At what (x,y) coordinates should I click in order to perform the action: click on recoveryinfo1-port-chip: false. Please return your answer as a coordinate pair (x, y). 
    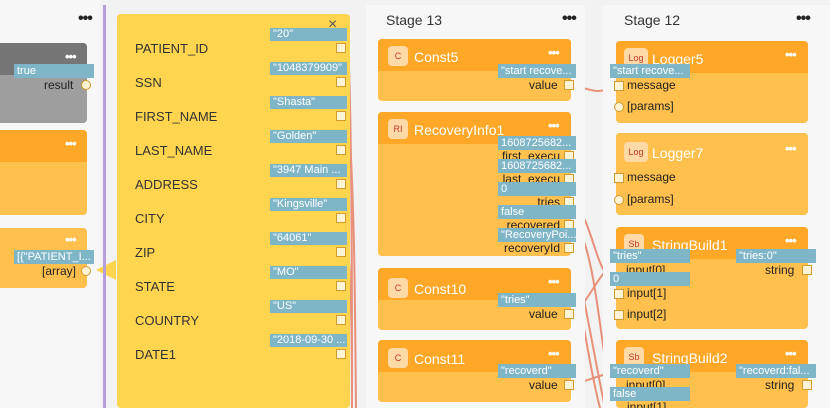
    Looking at the image, I should click on (537, 212).